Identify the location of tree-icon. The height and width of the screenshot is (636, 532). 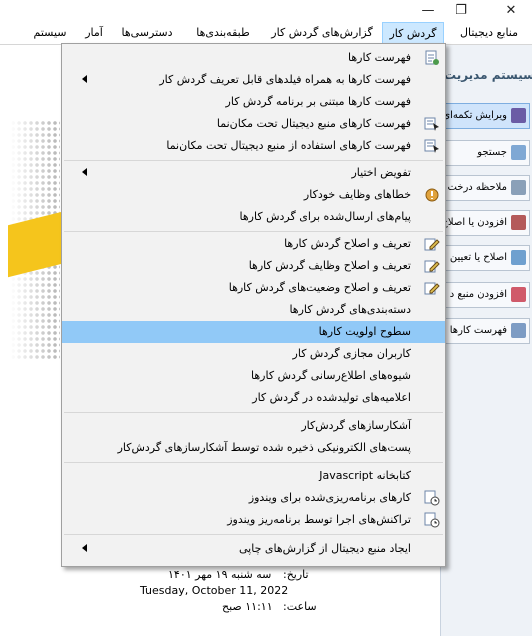
(518, 187).